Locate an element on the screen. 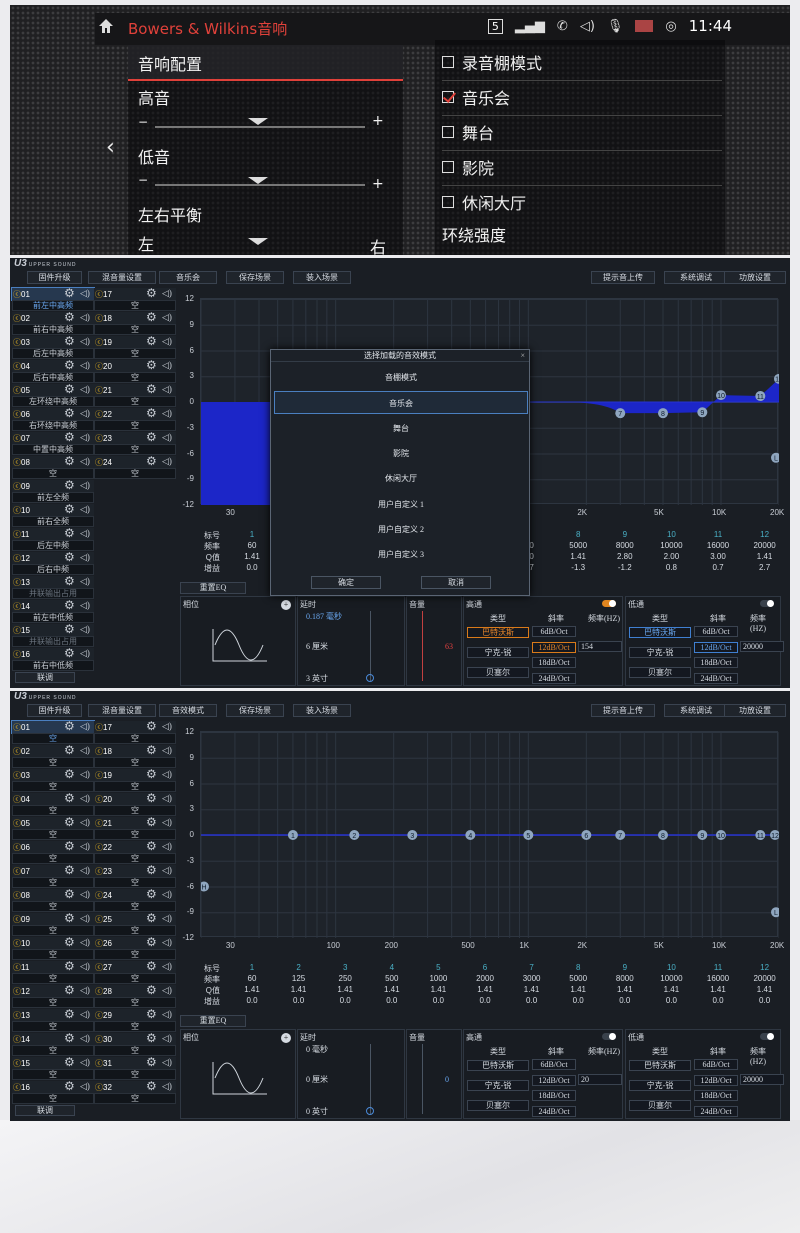 This screenshot has width=800, height=1233. dialog-option: 用户自定义 2 is located at coordinates (401, 529).